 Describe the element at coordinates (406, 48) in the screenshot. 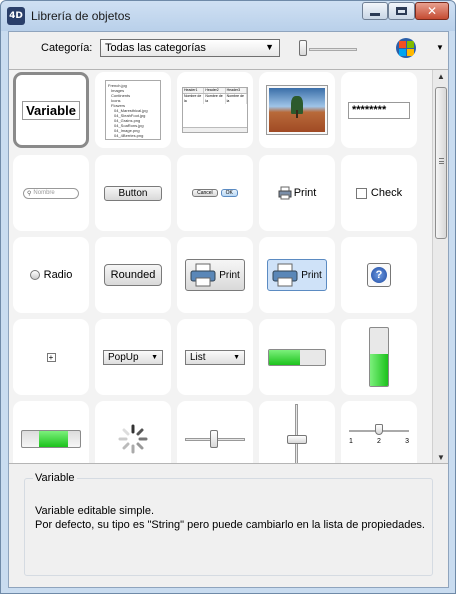

I see `windows-theme-icon` at that location.